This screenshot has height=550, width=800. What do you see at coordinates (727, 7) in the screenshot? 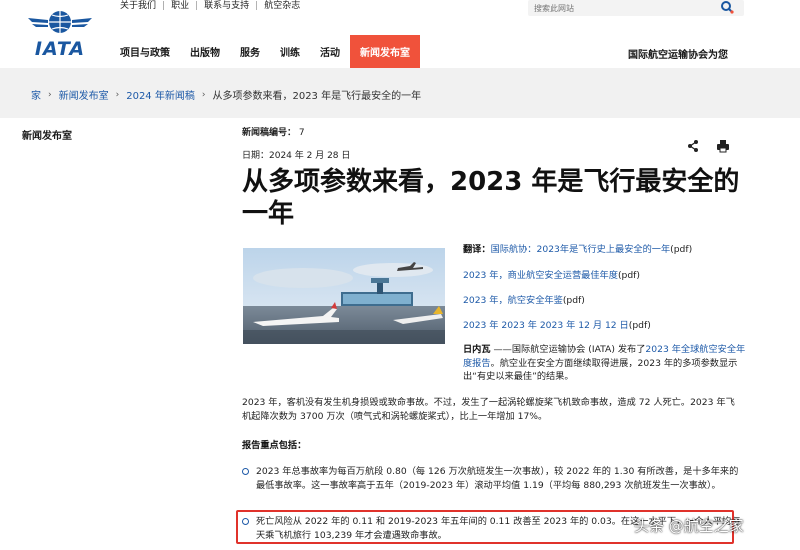
I see `search-icon` at bounding box center [727, 7].